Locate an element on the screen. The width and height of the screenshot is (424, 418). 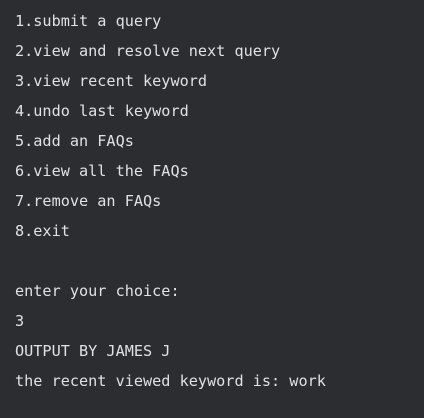
menu-item-remove-faqs: 7.remove an FAQs is located at coordinates (88, 201).